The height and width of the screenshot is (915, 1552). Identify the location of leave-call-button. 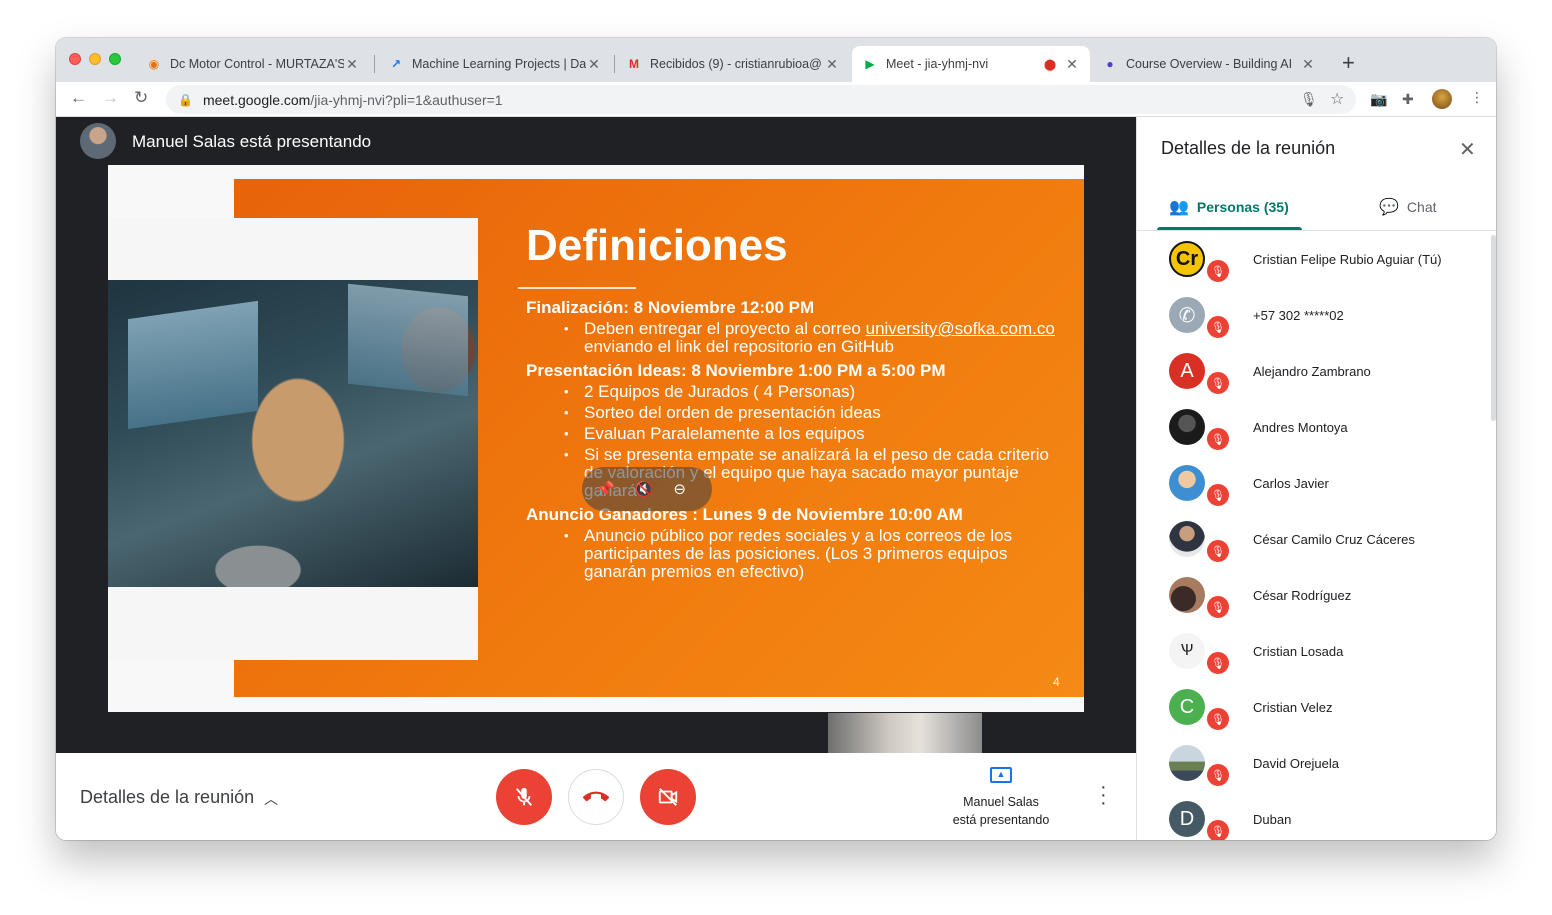
(596, 797).